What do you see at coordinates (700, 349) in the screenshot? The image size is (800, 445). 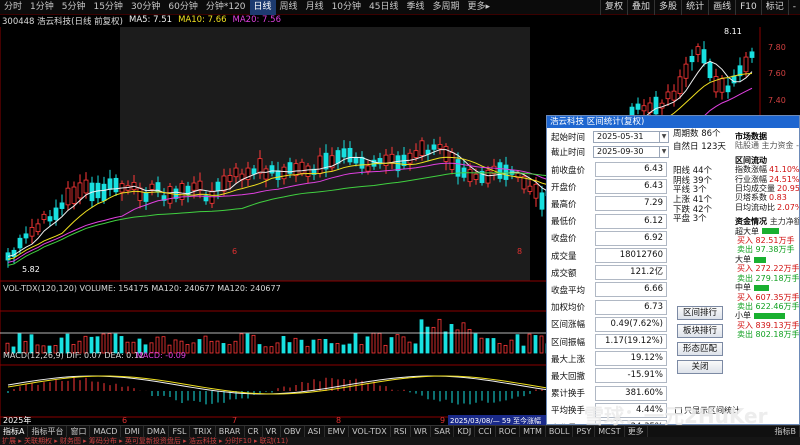 I see `pattern-match-button: 形态匹配` at bounding box center [700, 349].